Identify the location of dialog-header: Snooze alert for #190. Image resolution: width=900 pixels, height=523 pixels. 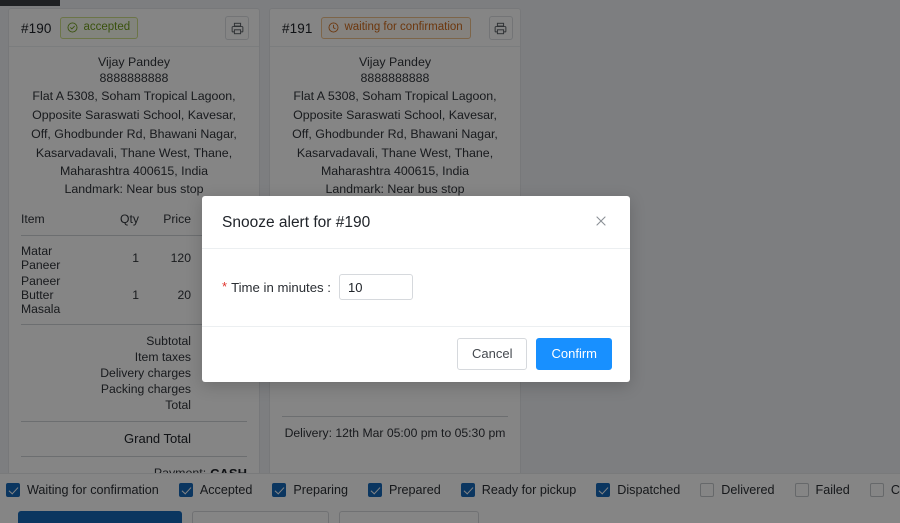
(416, 222).